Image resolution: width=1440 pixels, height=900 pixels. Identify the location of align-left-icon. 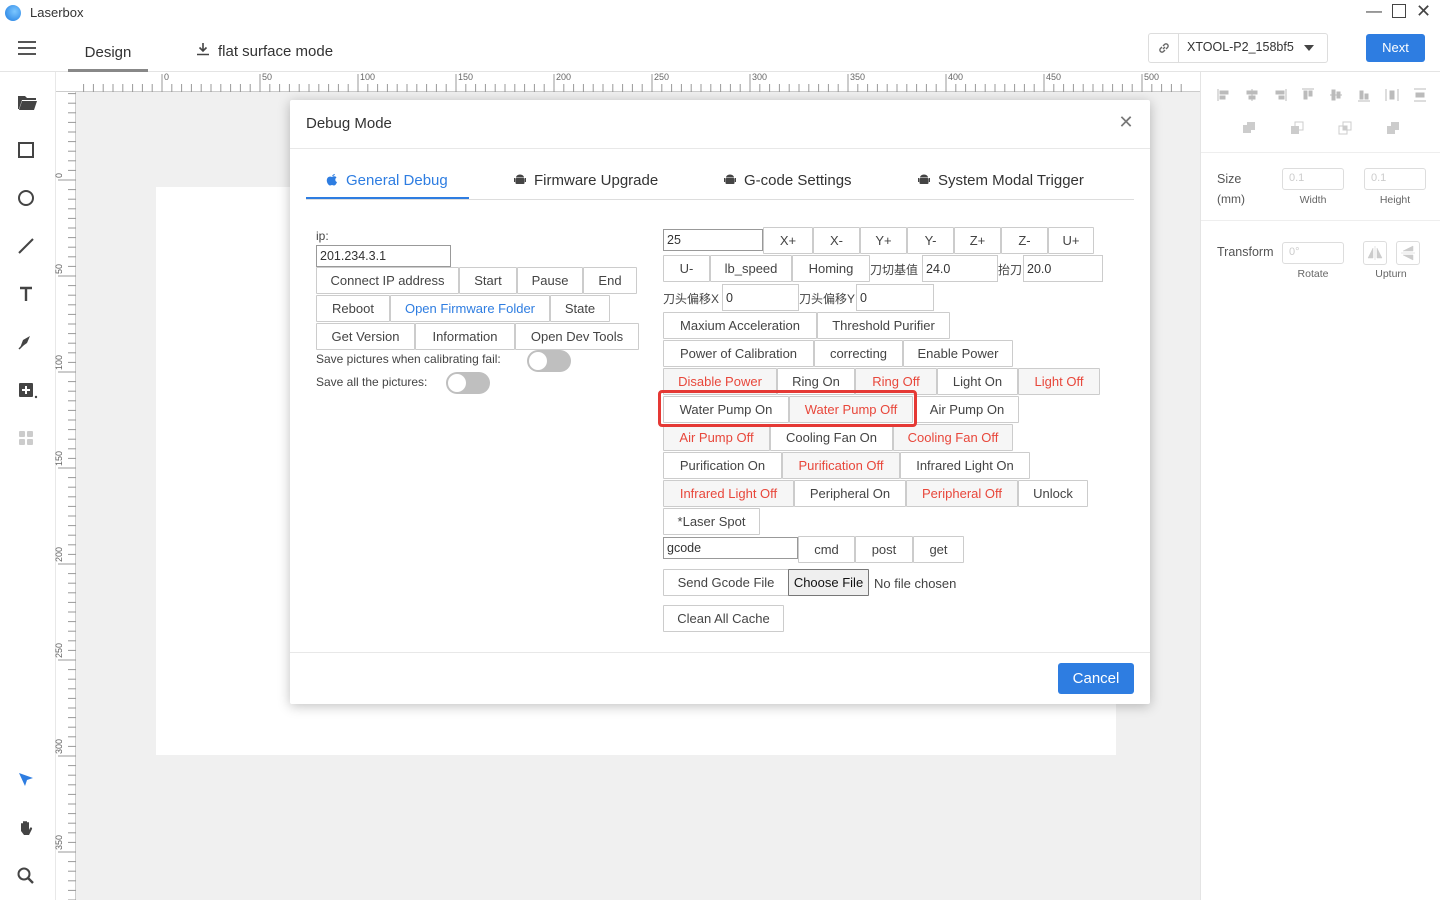
(1224, 95).